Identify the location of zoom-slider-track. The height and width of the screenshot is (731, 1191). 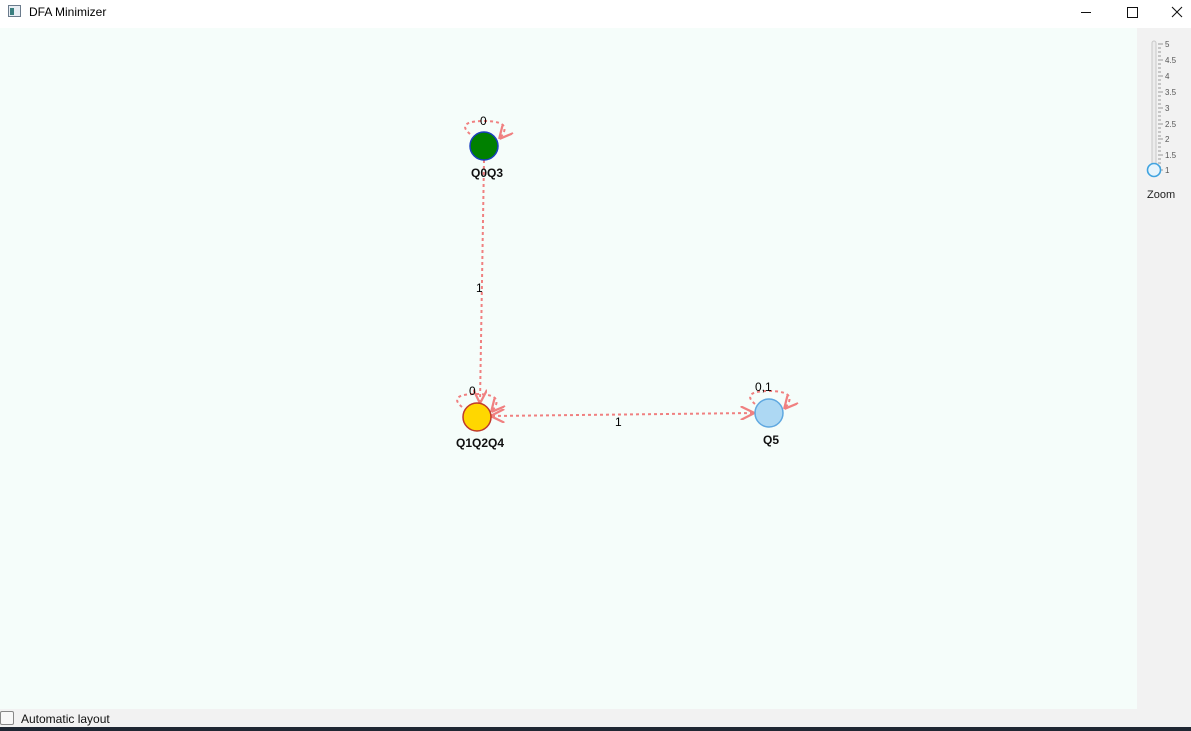
(1154, 106).